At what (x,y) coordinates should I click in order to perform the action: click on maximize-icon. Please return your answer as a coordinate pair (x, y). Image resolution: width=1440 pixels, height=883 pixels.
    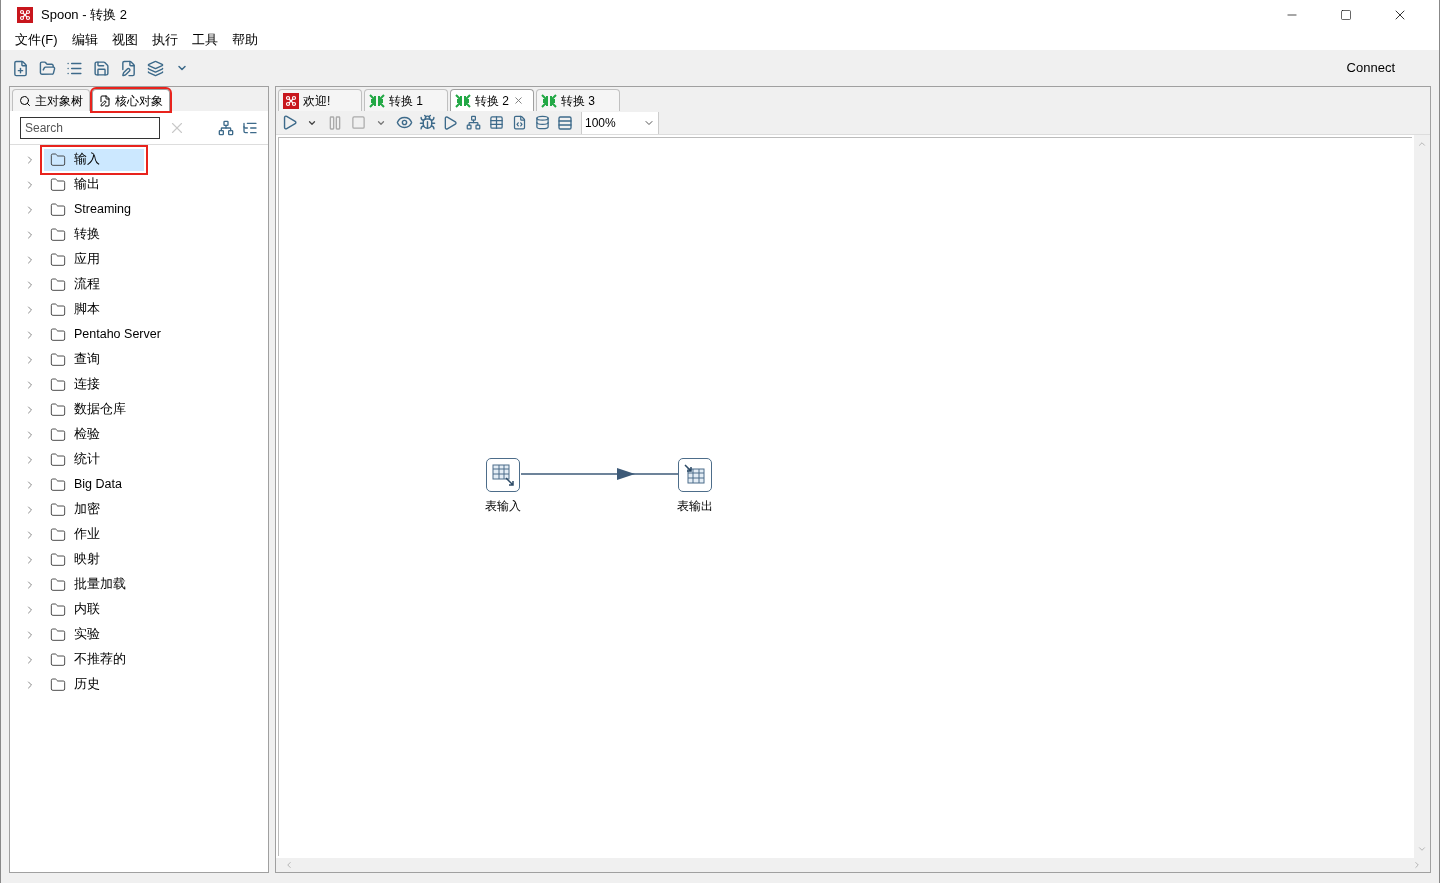
    Looking at the image, I should click on (1346, 15).